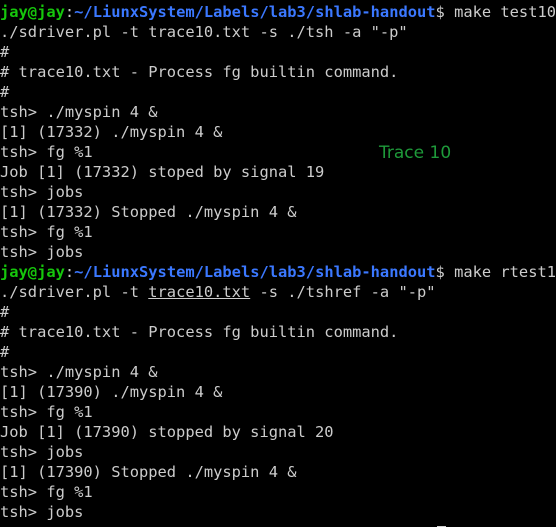 This screenshot has height=527, width=556. Describe the element at coordinates (495, 272) in the screenshot. I see `command-text: $ make rtest10` at that location.